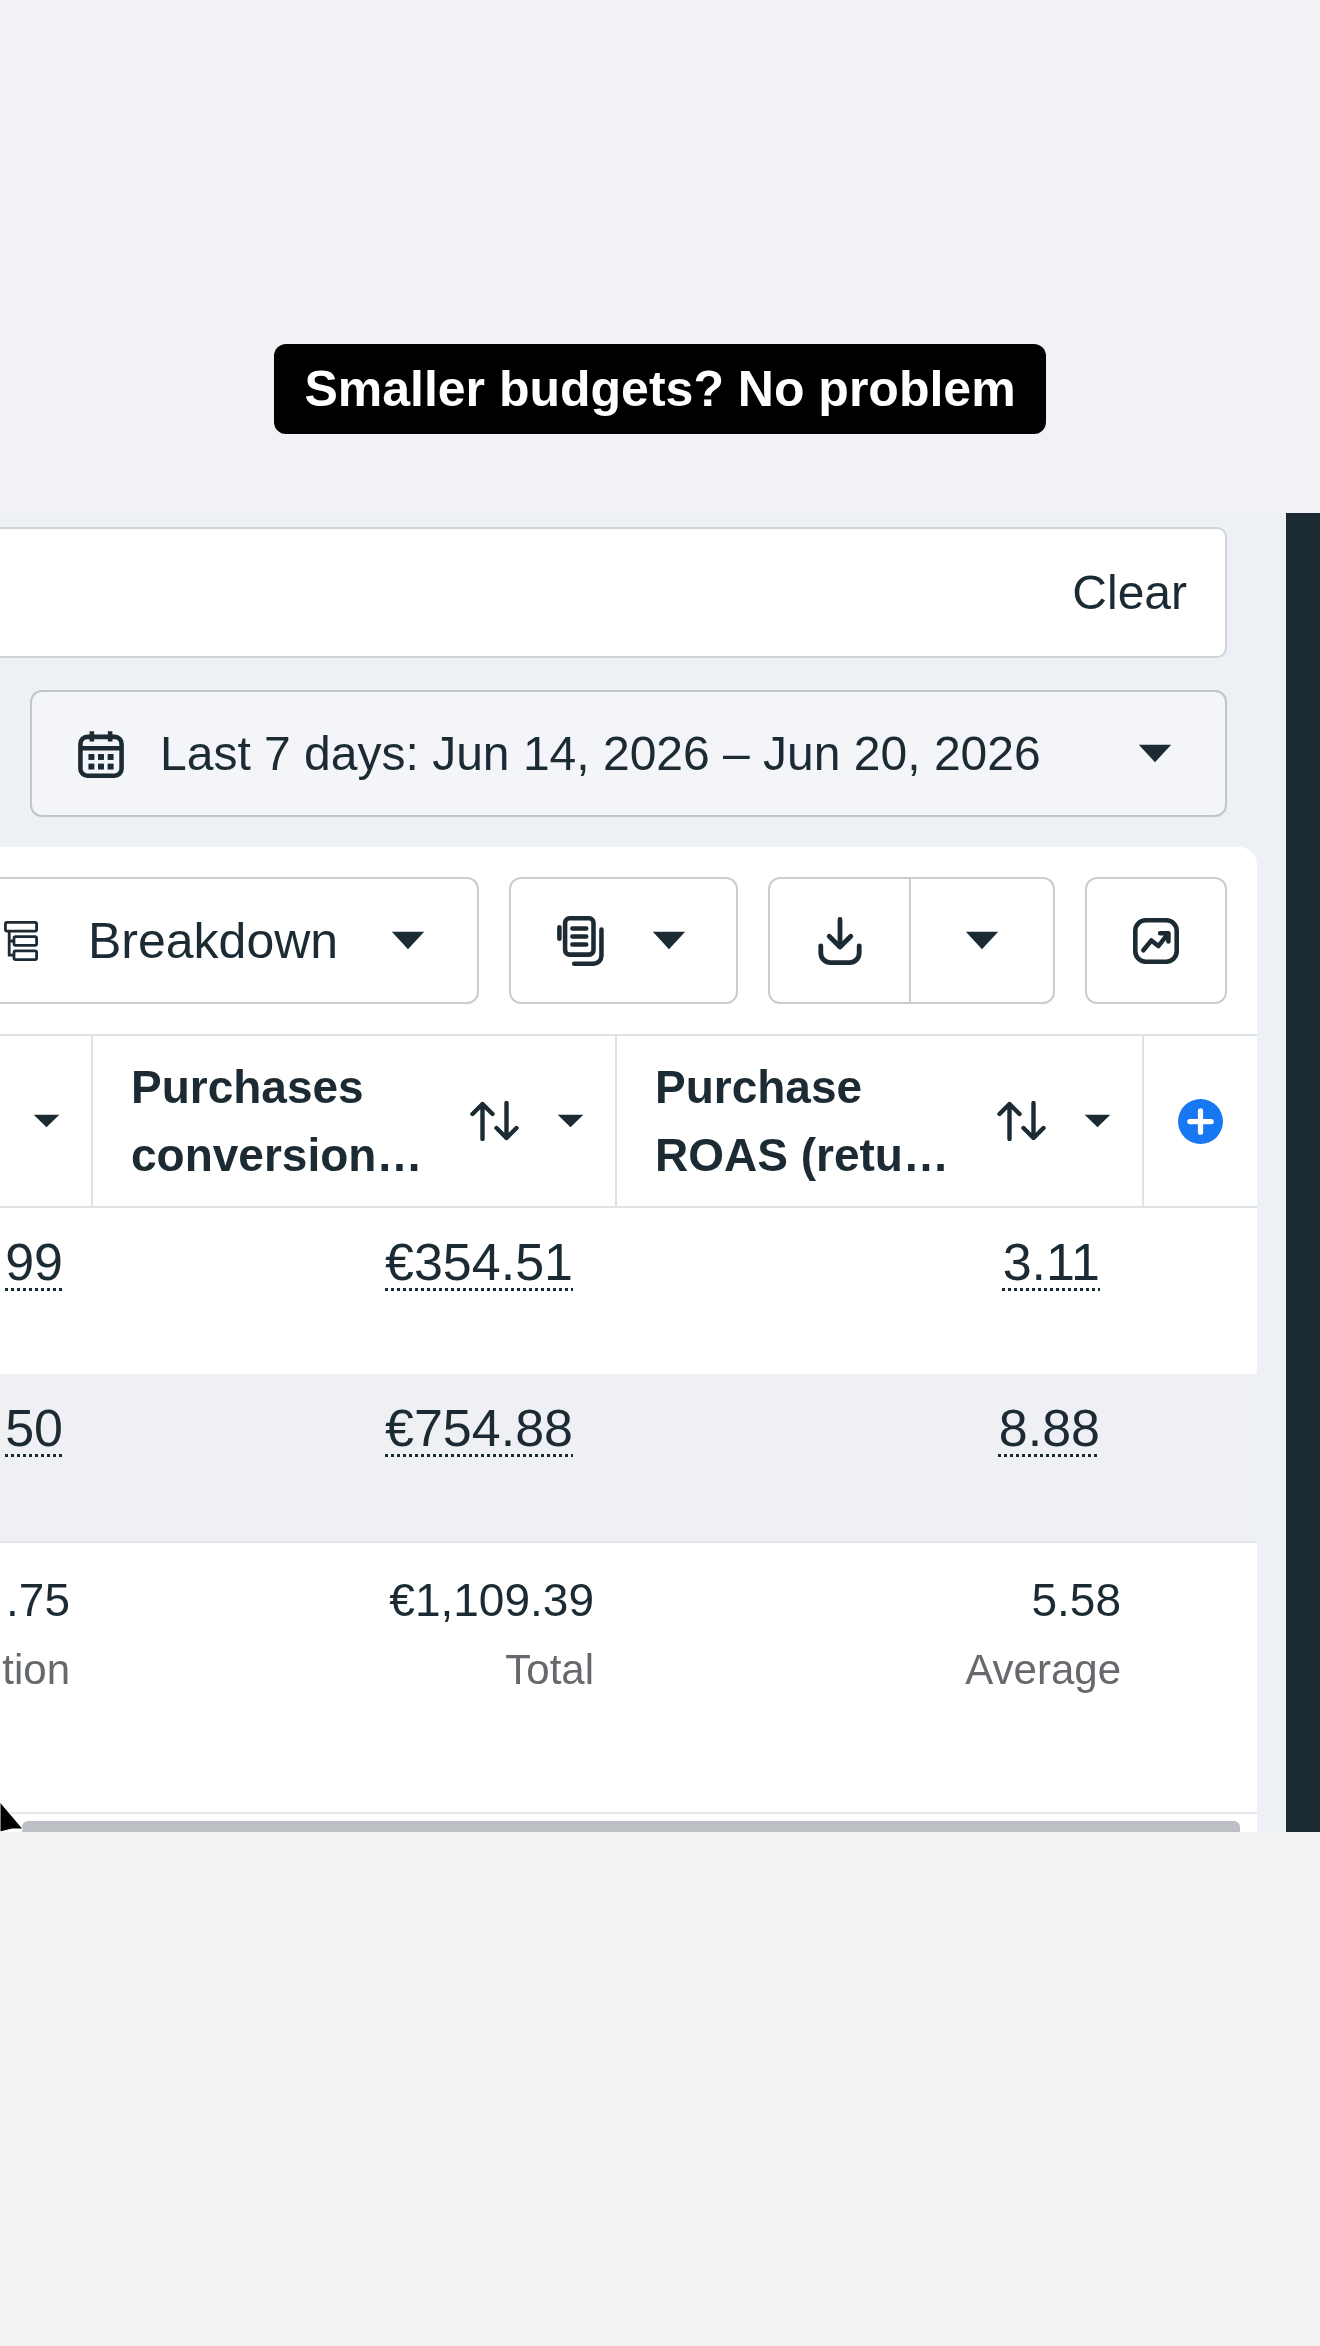  Describe the element at coordinates (479, 1428) in the screenshot. I see `metric-value: €754.88` at that location.